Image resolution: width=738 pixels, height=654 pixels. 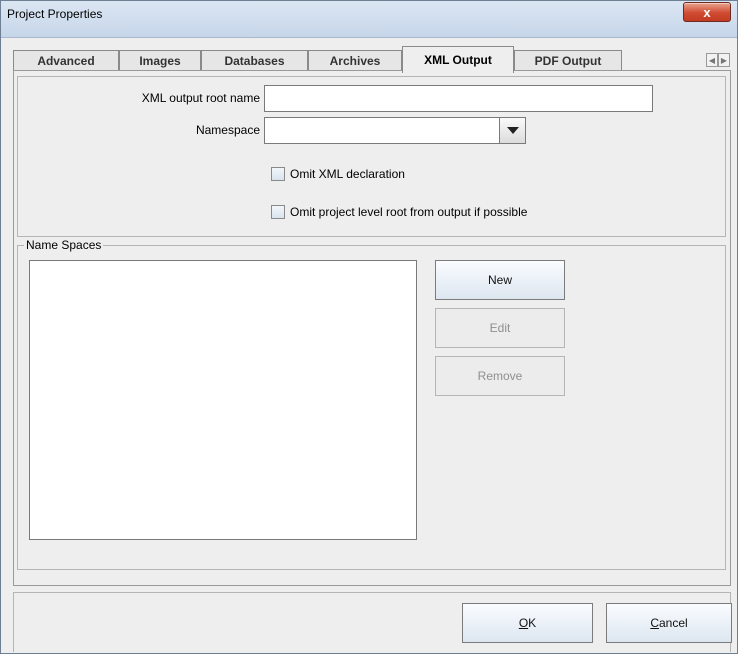 I want to click on close-icon: x, so click(x=707, y=12).